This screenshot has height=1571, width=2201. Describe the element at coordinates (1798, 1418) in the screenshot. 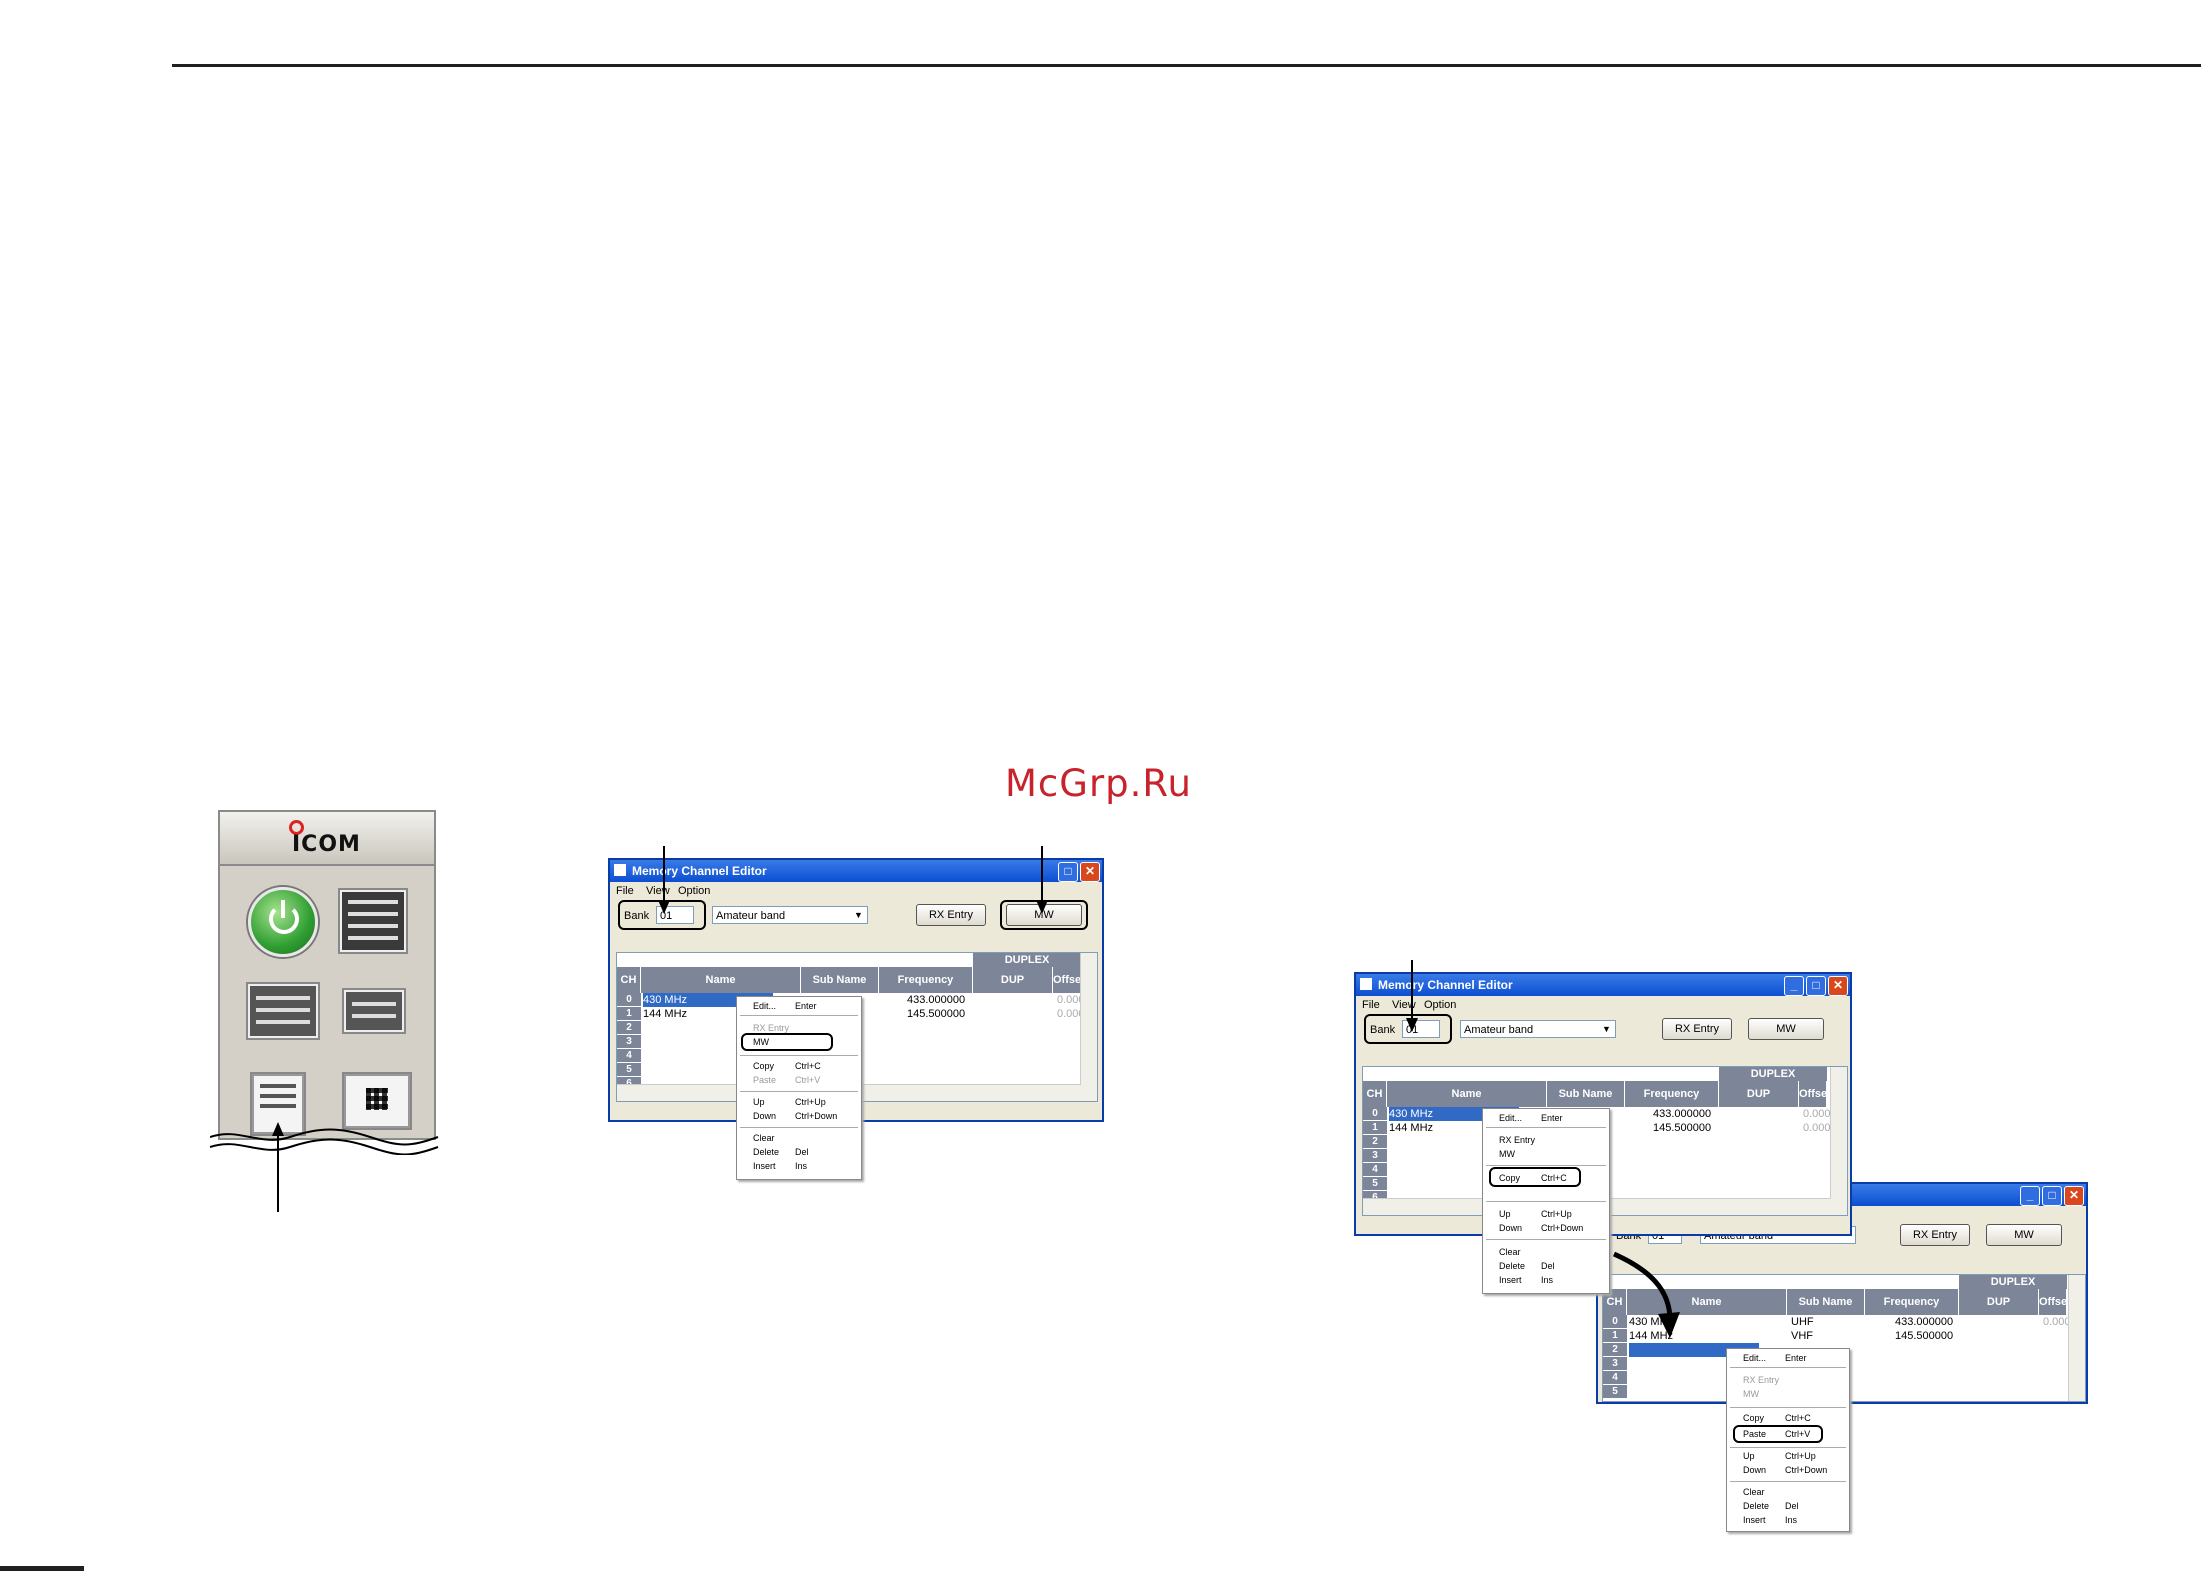

I see `shortcut-copy: Ctrl+C` at that location.